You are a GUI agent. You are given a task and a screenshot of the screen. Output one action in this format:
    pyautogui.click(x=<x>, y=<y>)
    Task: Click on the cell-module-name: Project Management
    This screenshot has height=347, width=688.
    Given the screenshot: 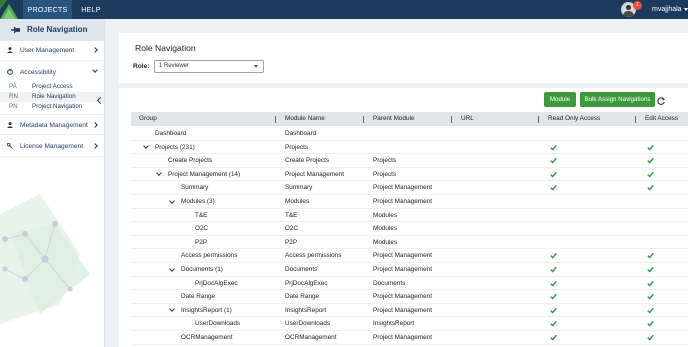 What is the action you would take?
    pyautogui.click(x=314, y=174)
    